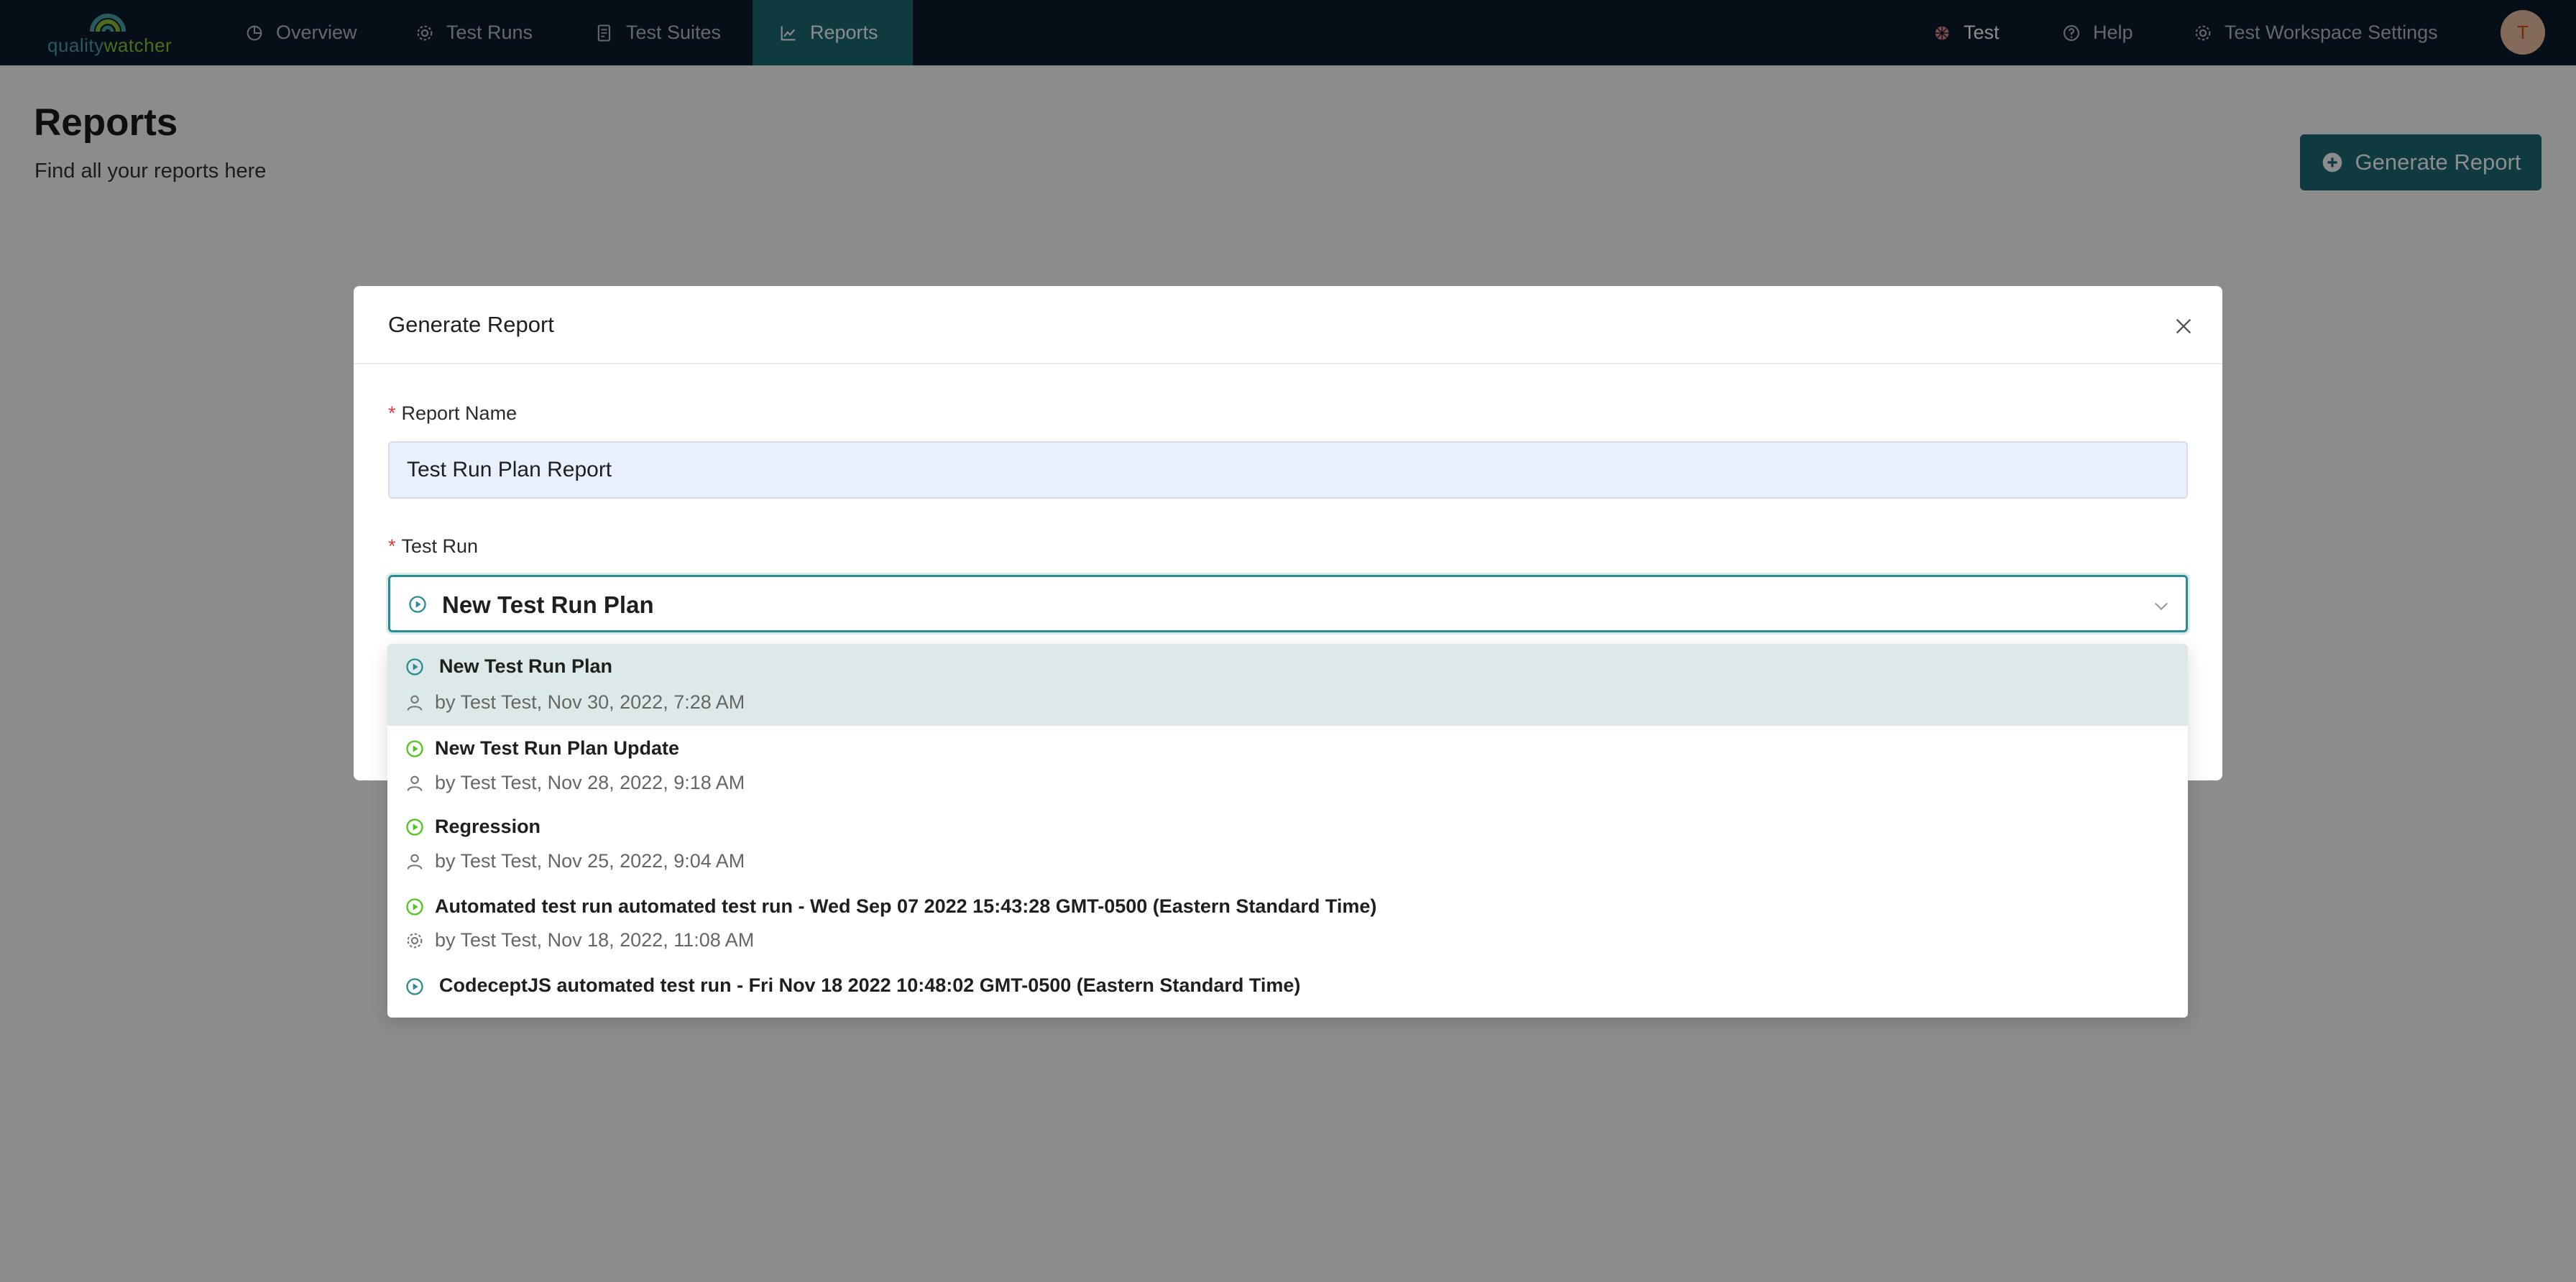 Image resolution: width=2576 pixels, height=1282 pixels. What do you see at coordinates (1288, 470) in the screenshot?
I see `report-name-input` at bounding box center [1288, 470].